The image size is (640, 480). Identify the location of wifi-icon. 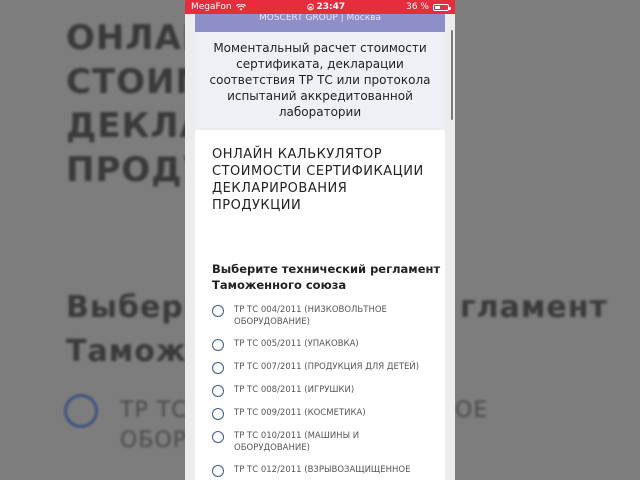
(240, 6).